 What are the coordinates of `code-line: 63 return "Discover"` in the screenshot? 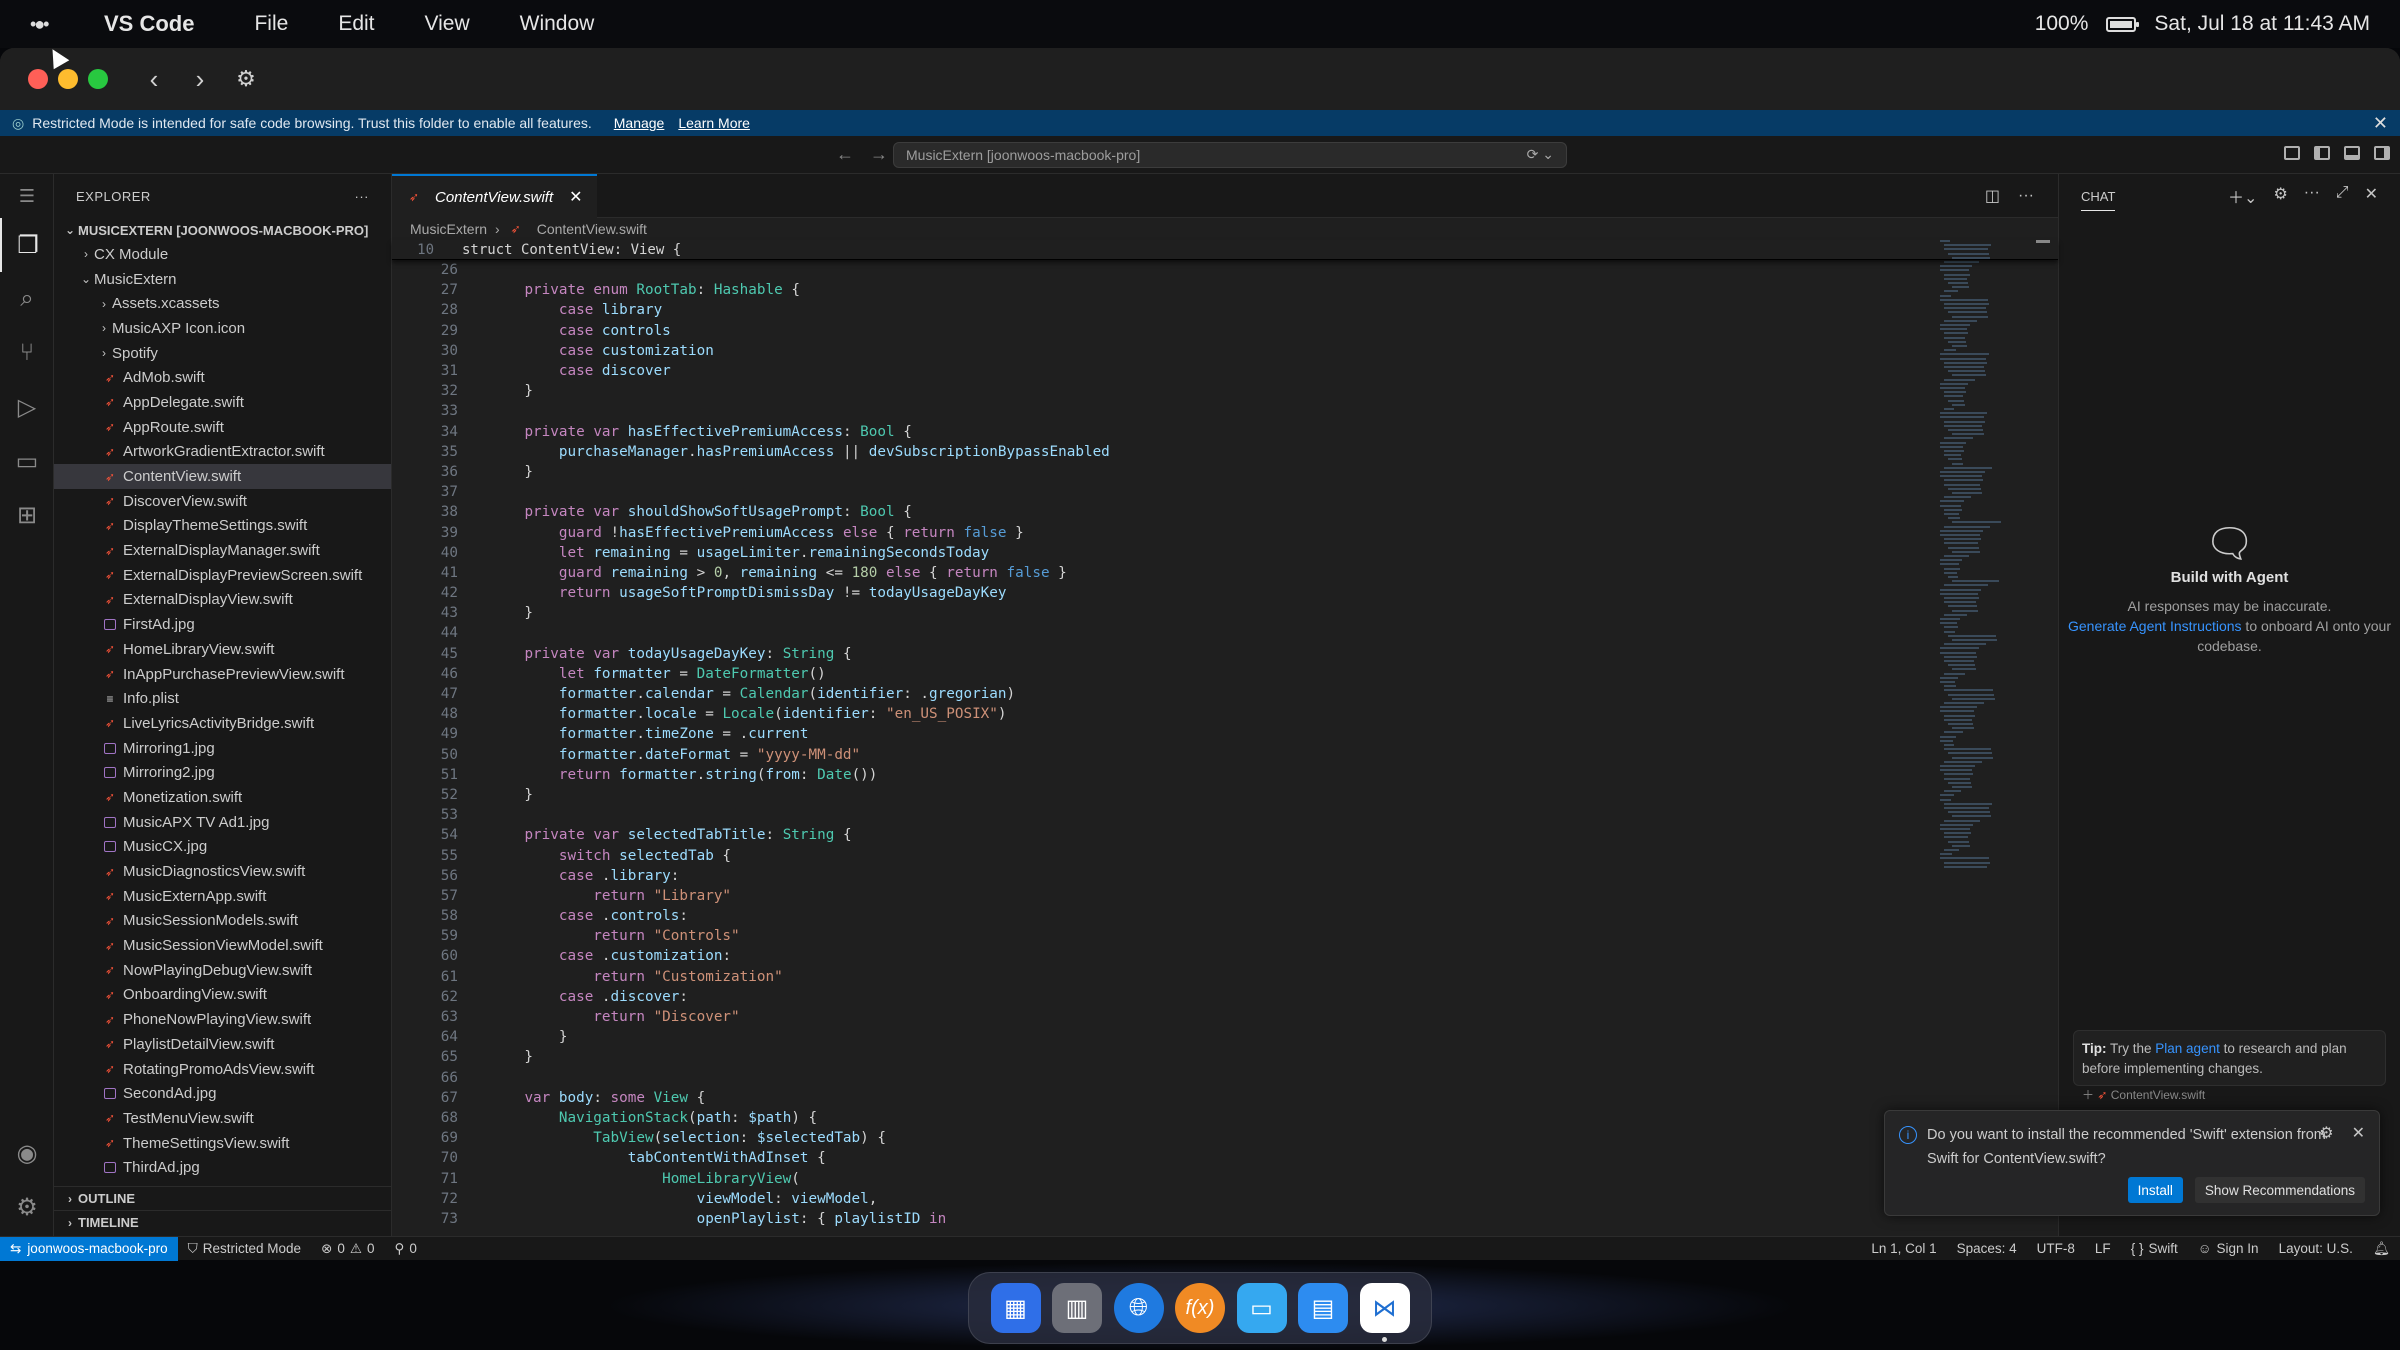 It's located at (1225, 1017).